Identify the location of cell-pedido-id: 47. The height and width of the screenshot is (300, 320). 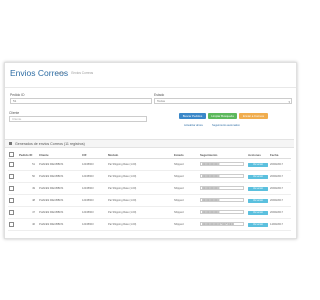
(28, 212).